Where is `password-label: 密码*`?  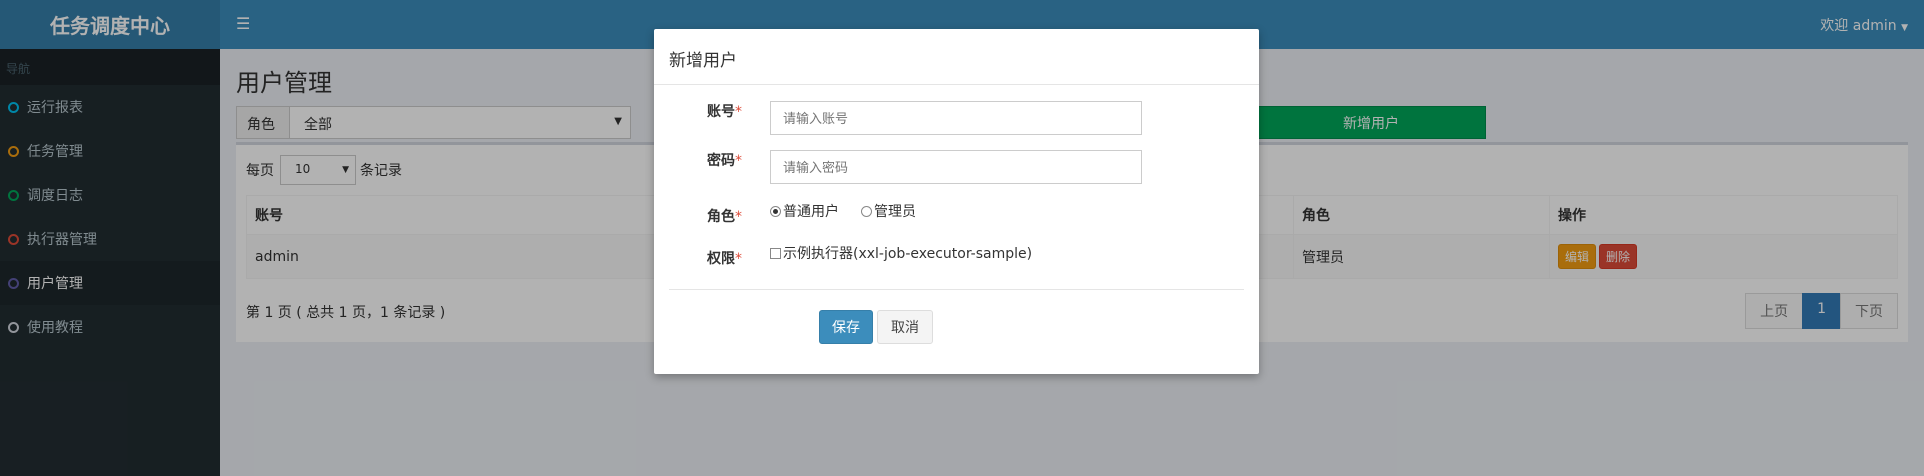 password-label: 密码* is located at coordinates (698, 160).